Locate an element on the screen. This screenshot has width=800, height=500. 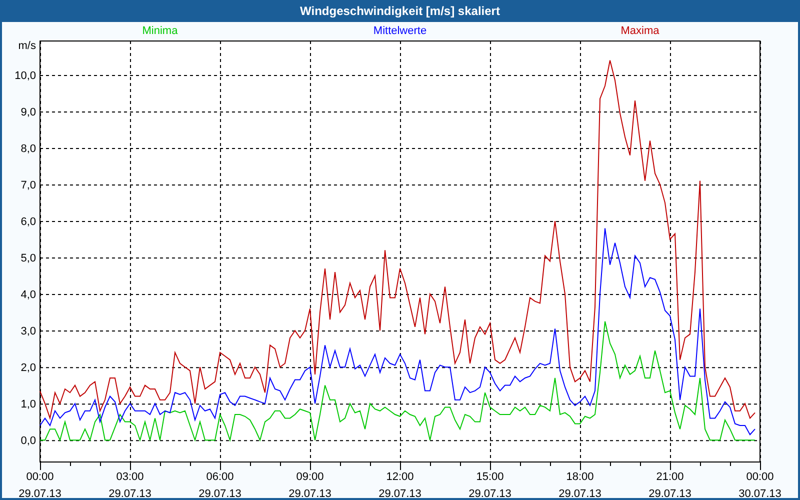
x-tick-label: 12:00 29.07.13 is located at coordinates (400, 484).